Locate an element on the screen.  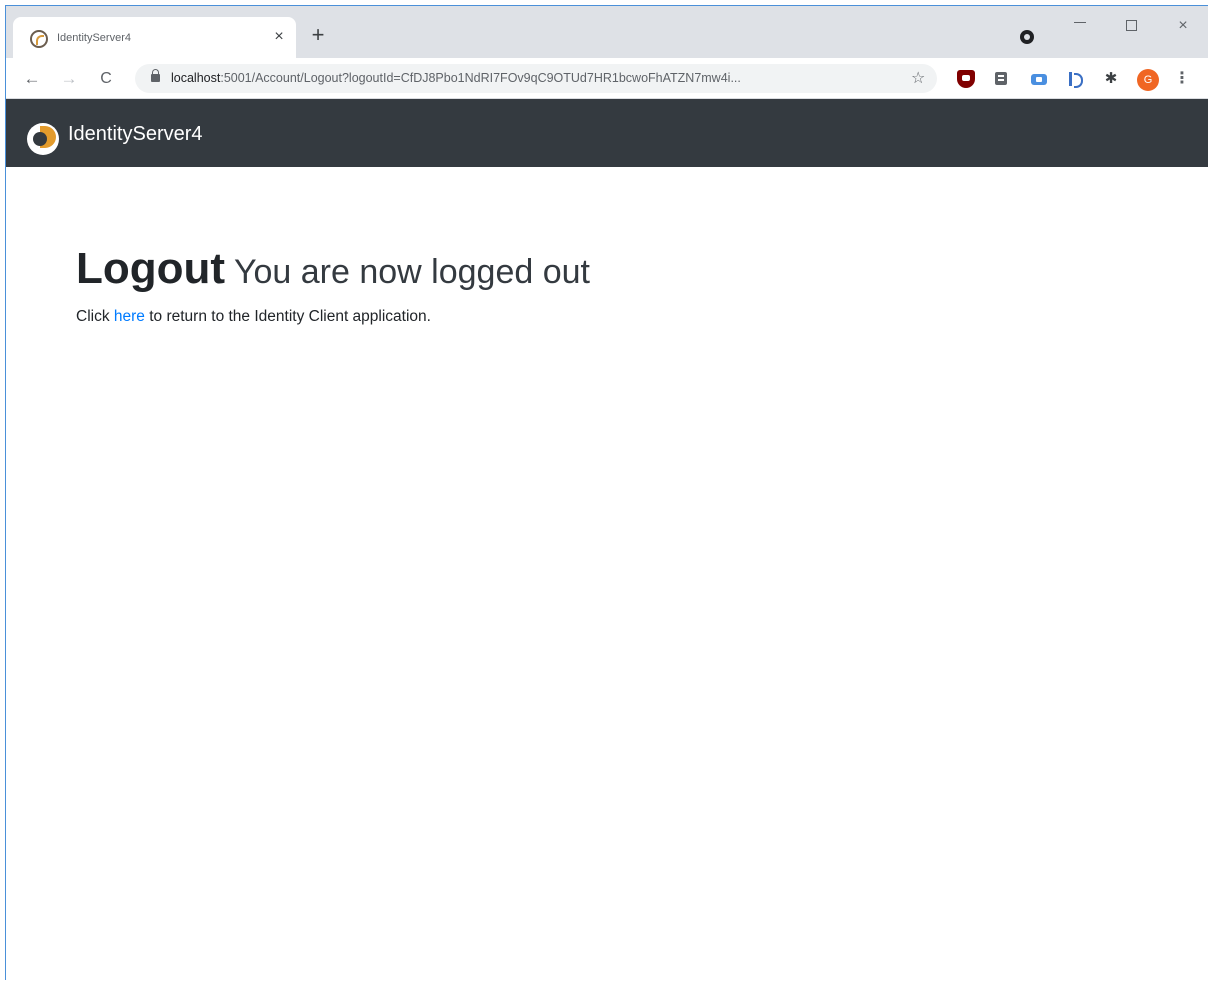
tab-title: IdentityServer4 is located at coordinates (94, 38).